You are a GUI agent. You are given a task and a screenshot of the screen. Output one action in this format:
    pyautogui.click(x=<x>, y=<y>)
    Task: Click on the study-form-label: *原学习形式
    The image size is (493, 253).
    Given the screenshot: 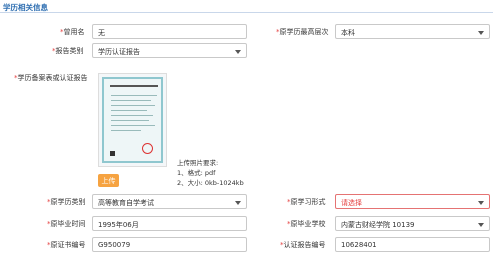 What is the action you would take?
    pyautogui.click(x=306, y=202)
    